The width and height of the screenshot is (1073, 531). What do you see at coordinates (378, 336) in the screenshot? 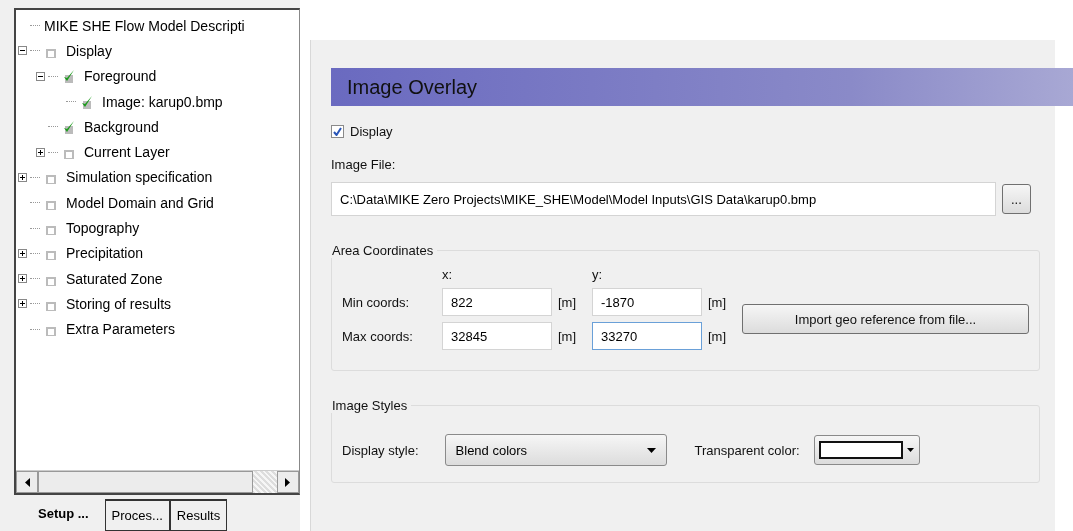
I see `row-label: Max coords:` at bounding box center [378, 336].